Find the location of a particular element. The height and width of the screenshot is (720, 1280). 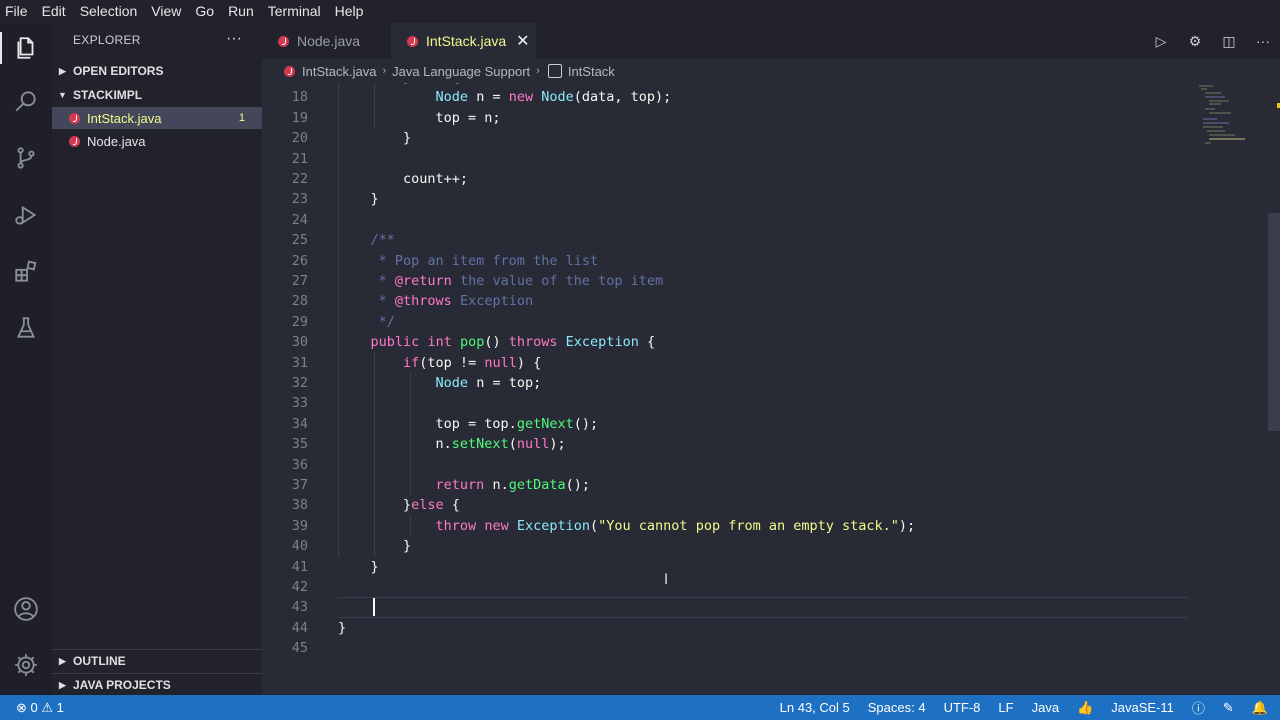

indentation: Spaces: 4 is located at coordinates (897, 707).